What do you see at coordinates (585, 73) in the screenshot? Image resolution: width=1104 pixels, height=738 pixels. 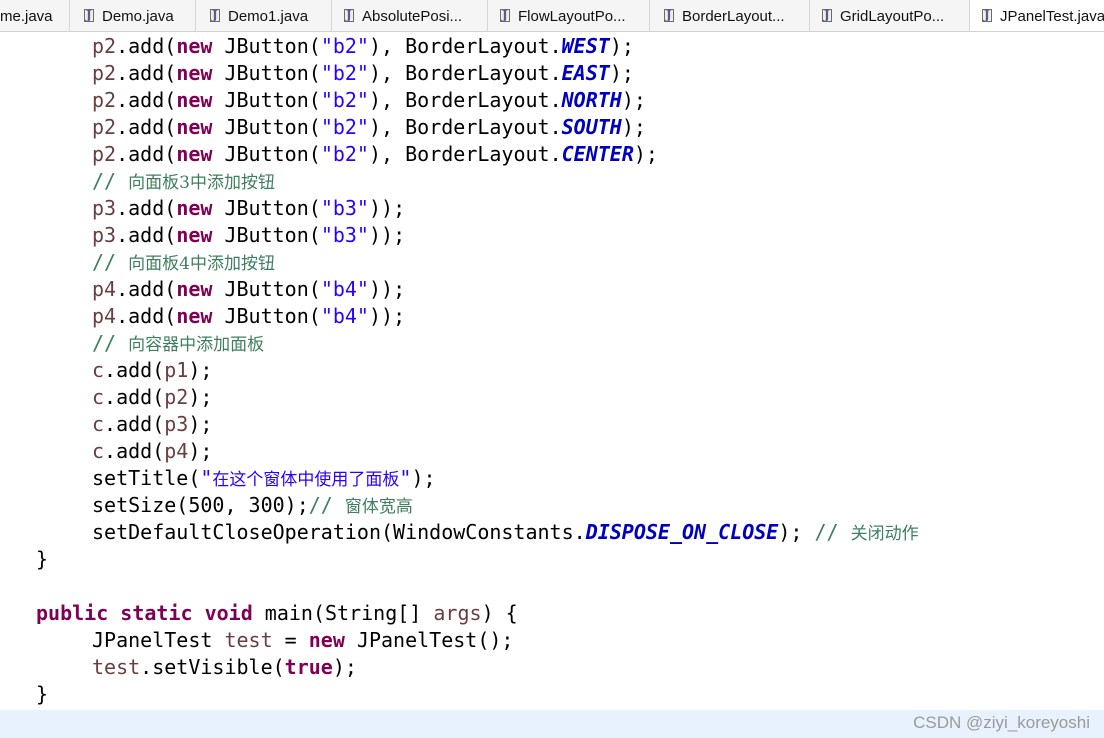 I see `code-token: EAST` at bounding box center [585, 73].